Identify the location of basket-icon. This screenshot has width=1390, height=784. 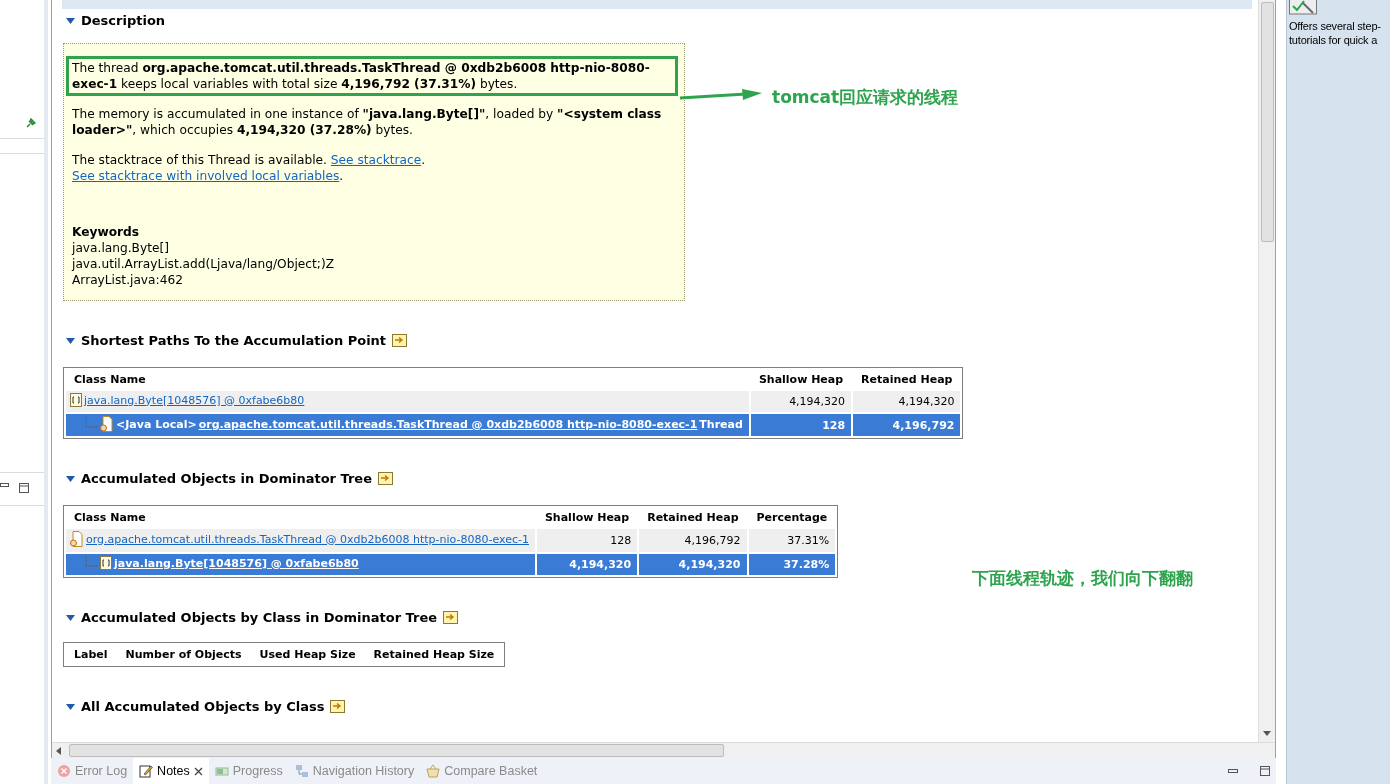
(433, 771).